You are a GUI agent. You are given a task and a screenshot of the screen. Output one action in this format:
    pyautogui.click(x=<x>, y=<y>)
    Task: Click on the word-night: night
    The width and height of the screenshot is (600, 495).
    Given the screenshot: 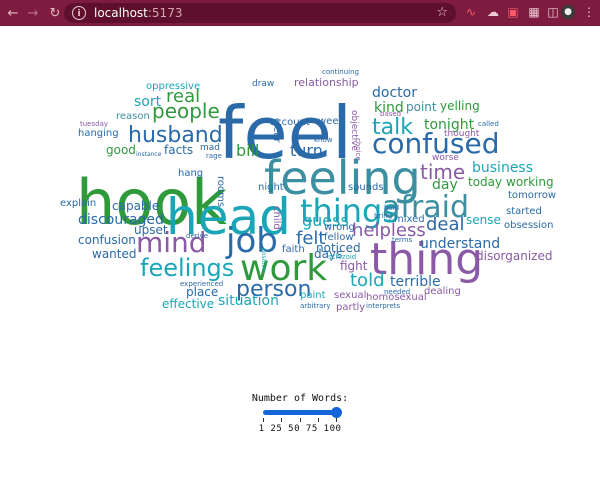 What is the action you would take?
    pyautogui.click(x=271, y=187)
    